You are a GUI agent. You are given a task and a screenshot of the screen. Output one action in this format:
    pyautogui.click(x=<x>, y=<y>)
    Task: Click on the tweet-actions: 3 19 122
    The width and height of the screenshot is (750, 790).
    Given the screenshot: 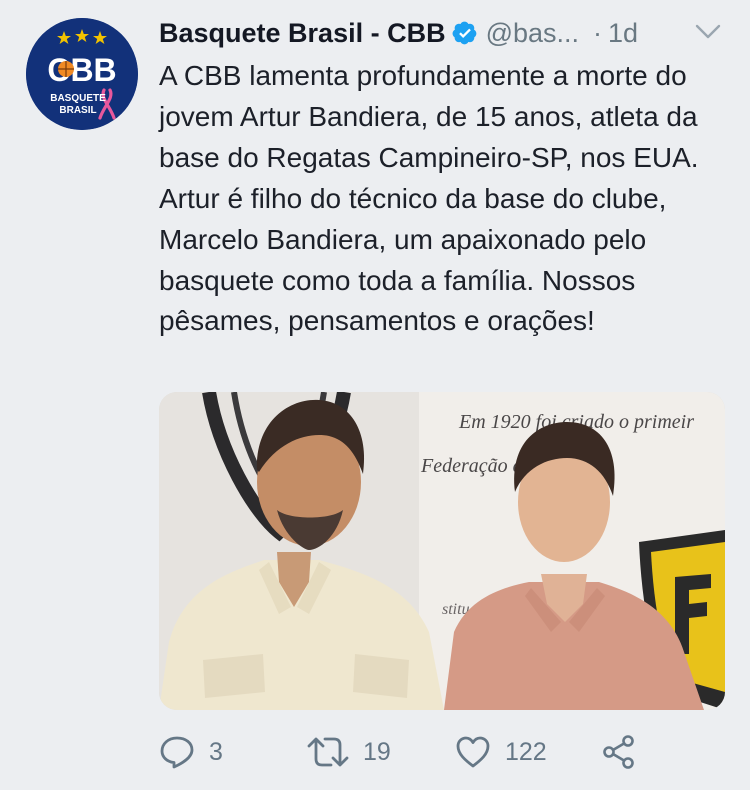 What is the action you would take?
    pyautogui.click(x=409, y=752)
    